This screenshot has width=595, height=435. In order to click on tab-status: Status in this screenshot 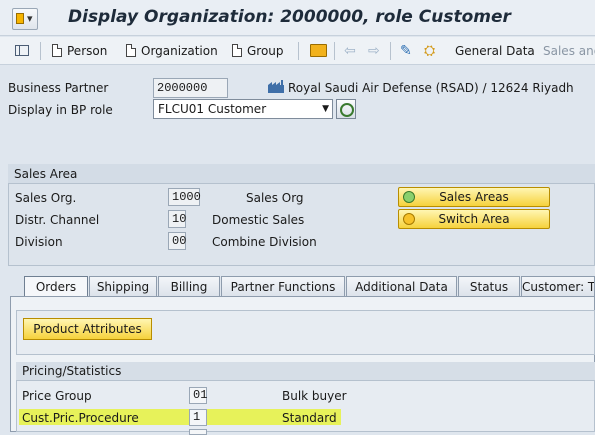, I will do `click(489, 286)`.